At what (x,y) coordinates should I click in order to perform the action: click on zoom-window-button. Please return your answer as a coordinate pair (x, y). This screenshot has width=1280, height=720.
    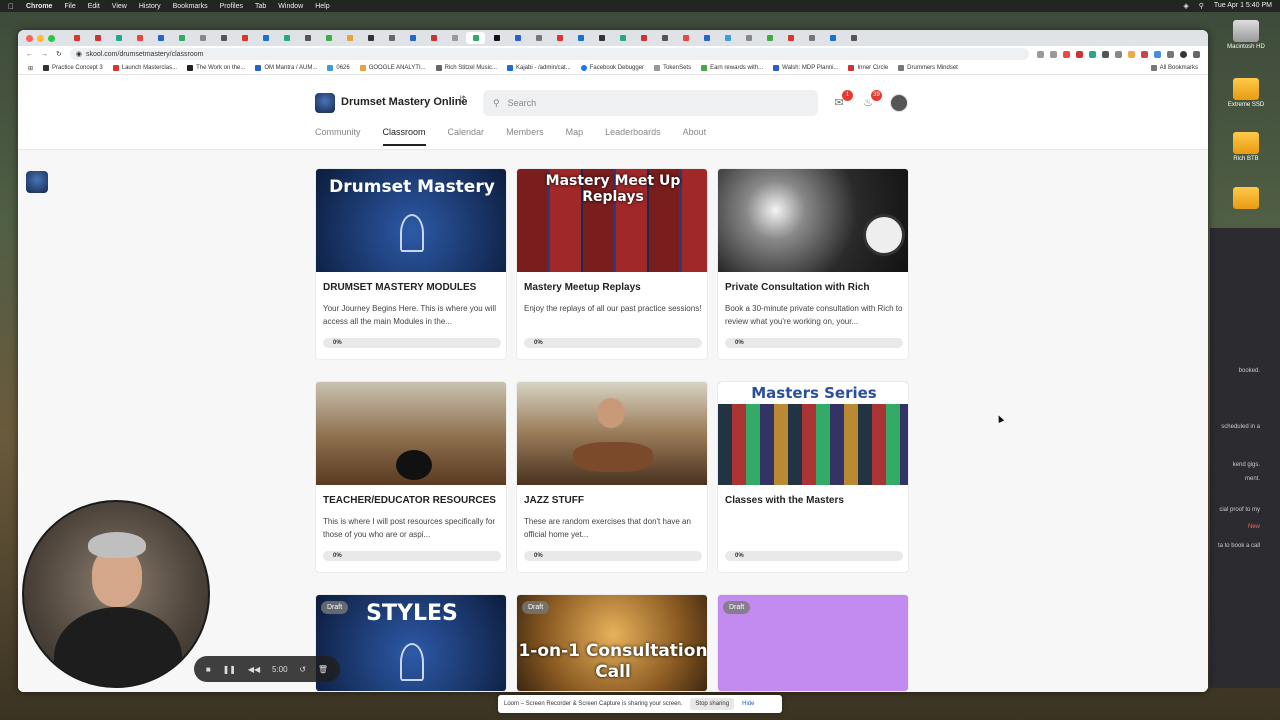
    Looking at the image, I should click on (51, 38).